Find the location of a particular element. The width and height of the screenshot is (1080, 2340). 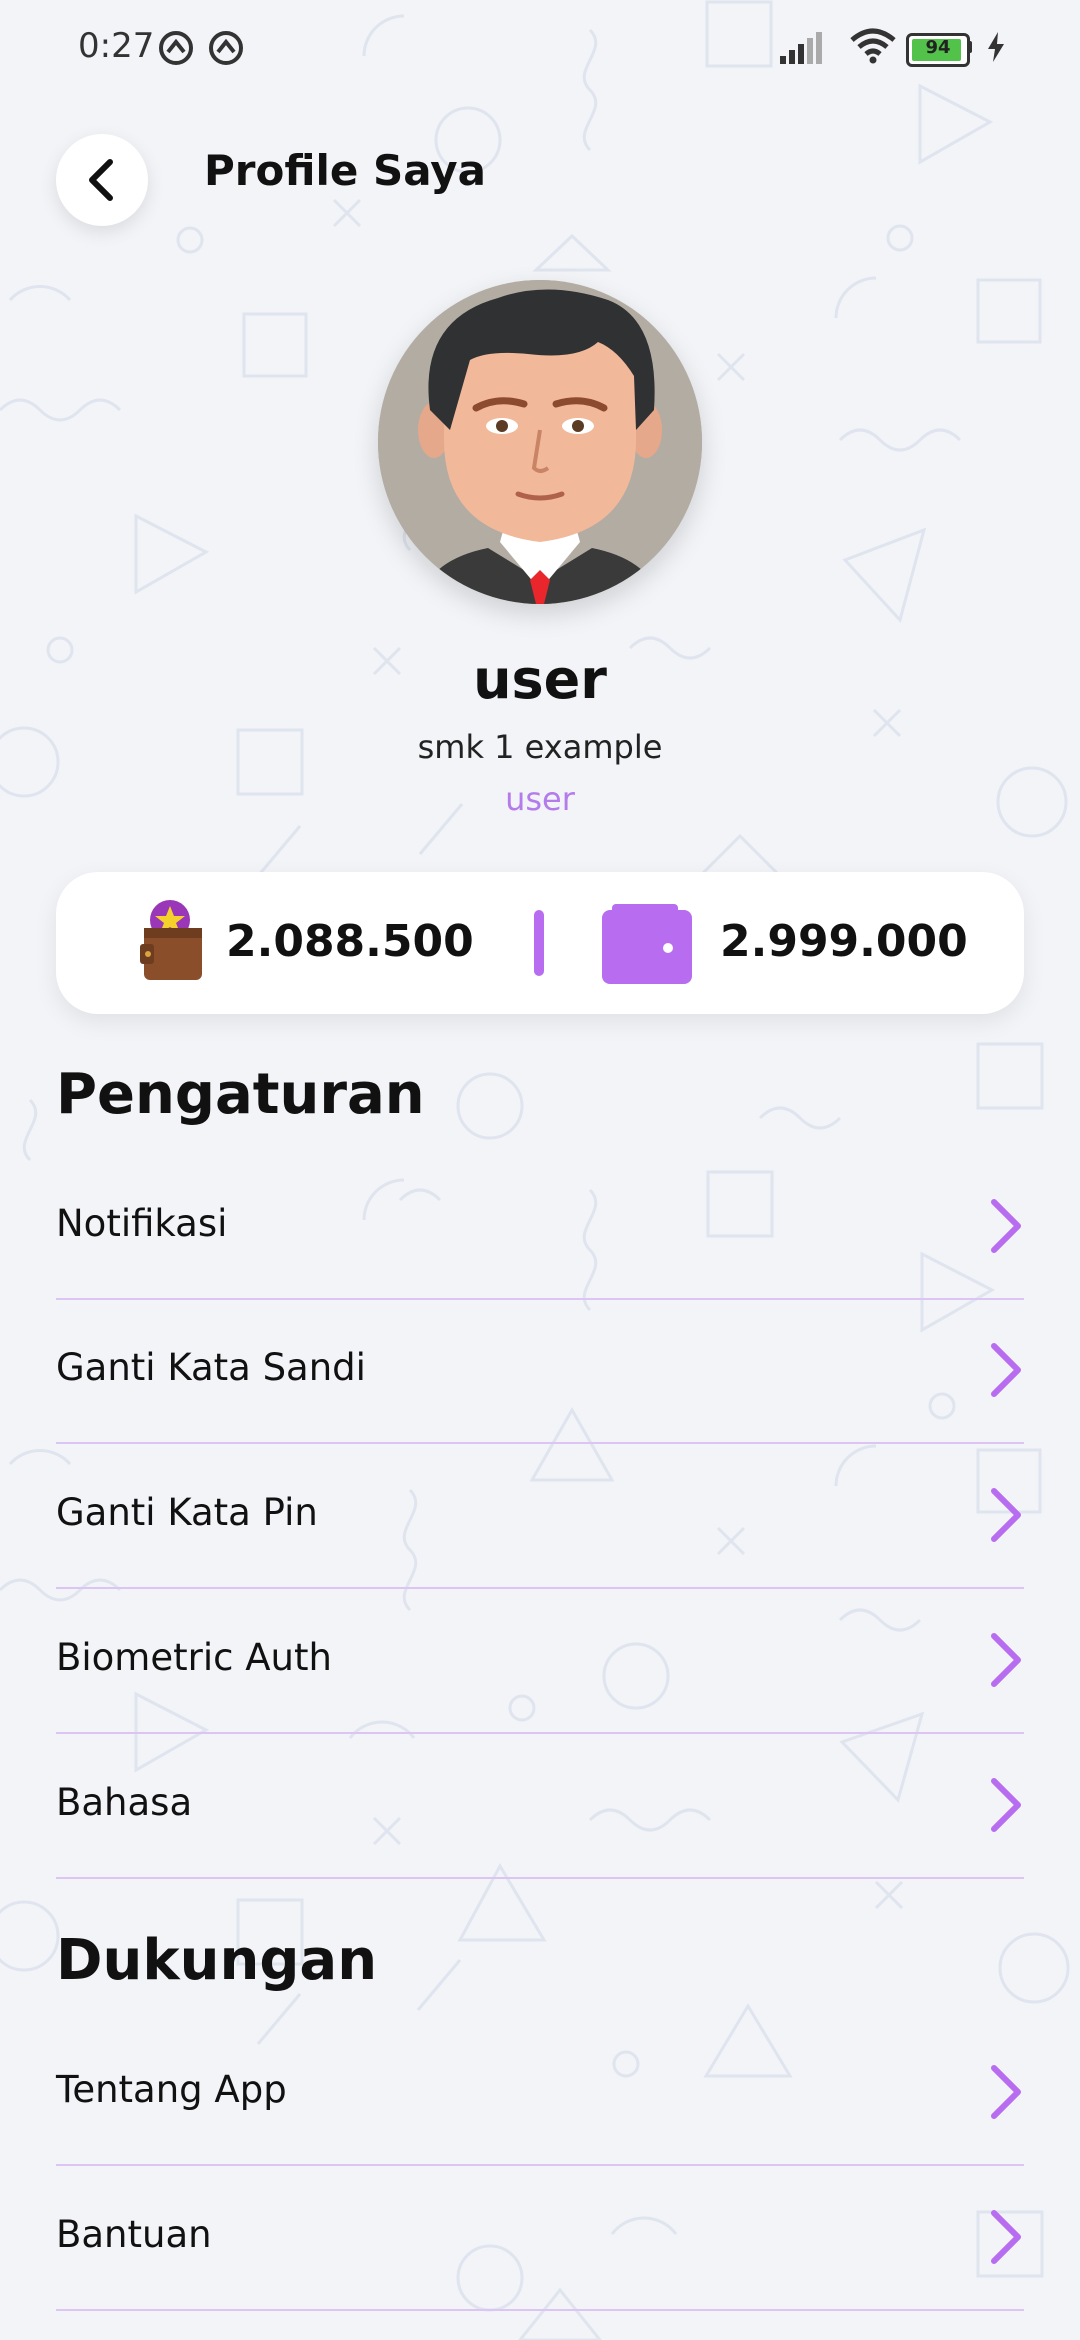

menu-item-notifikasi: Notifikasi is located at coordinates (540, 1228).